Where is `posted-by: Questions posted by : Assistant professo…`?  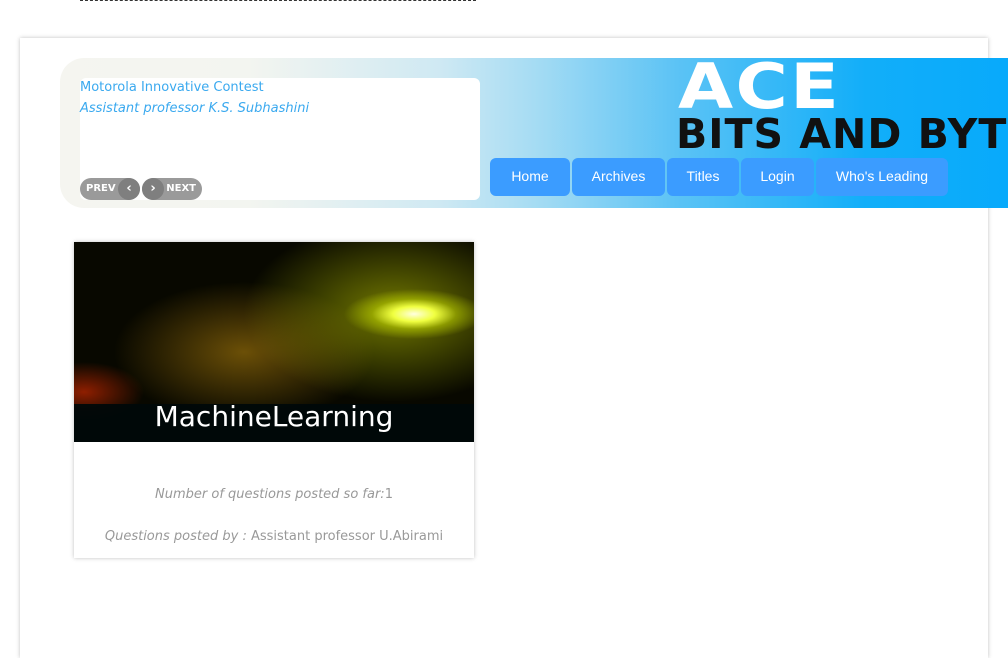 posted-by: Questions posted by : Assistant professo… is located at coordinates (274, 536).